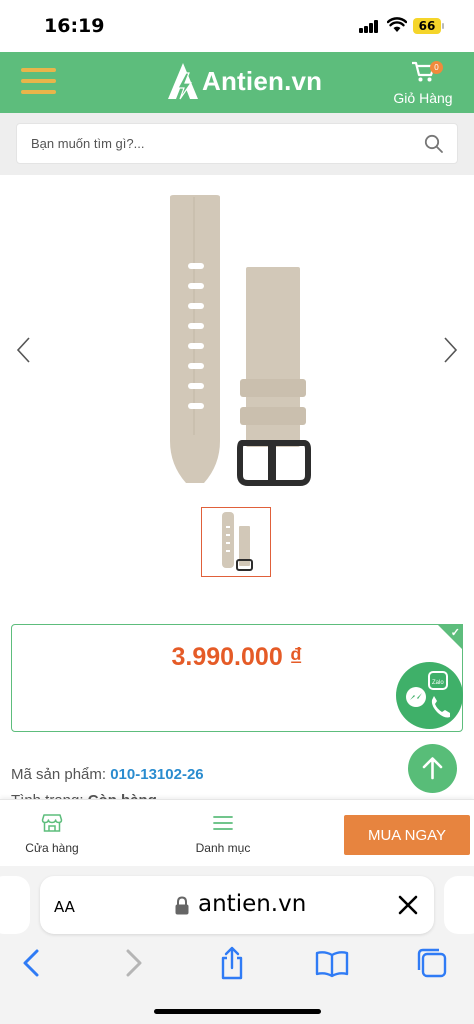 The width and height of the screenshot is (474, 1024). What do you see at coordinates (52, 848) in the screenshot?
I see `store-label: Cửa hàng` at bounding box center [52, 848].